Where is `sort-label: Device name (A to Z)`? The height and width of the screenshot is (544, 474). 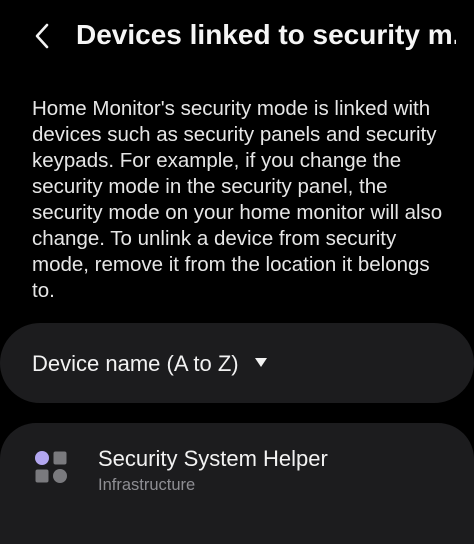 sort-label: Device name (A to Z) is located at coordinates (135, 363).